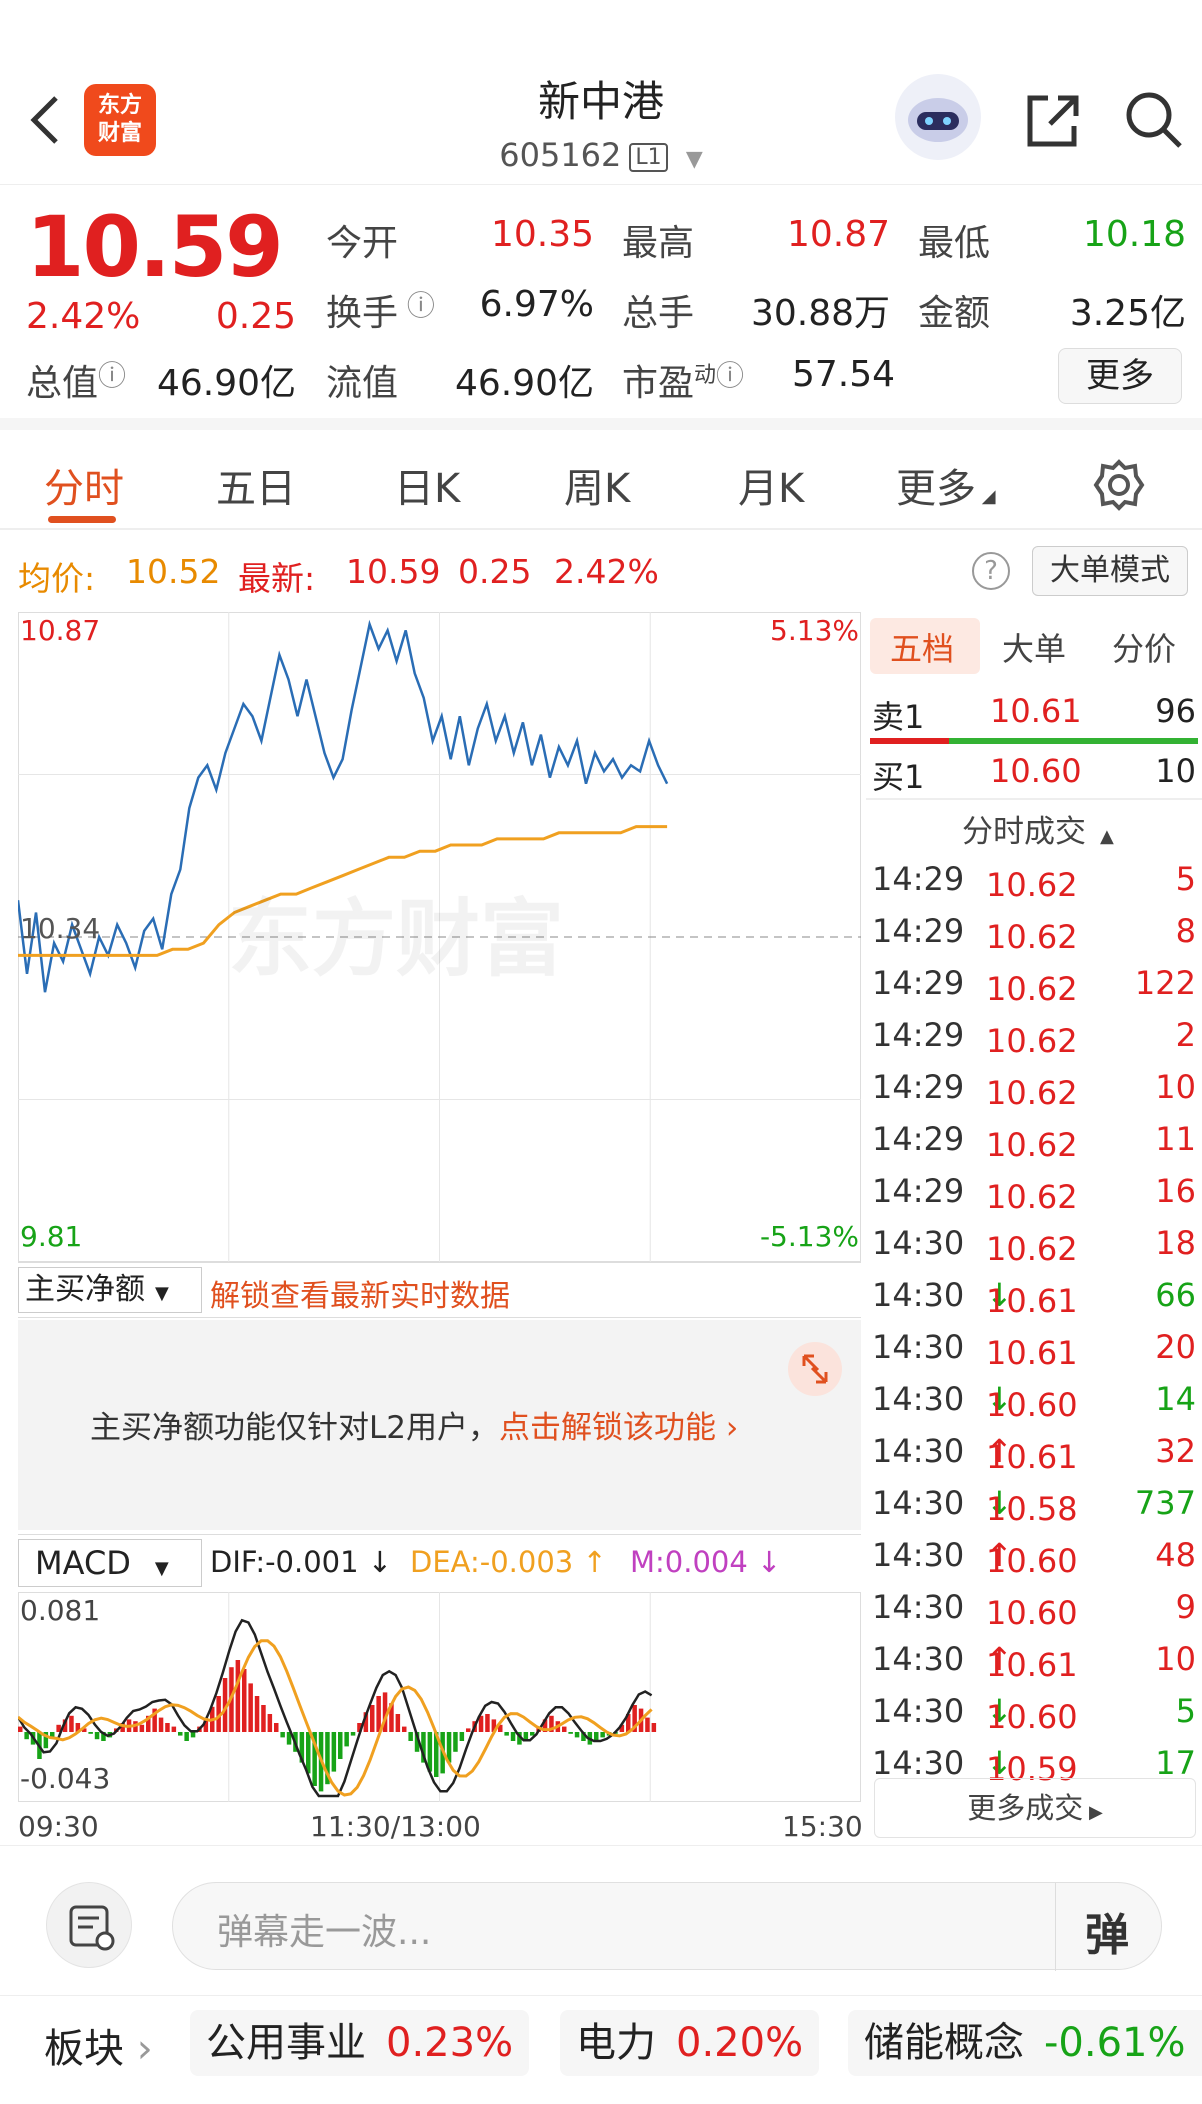  I want to click on flow-selector: 主买净额 ▼, so click(110, 1290).